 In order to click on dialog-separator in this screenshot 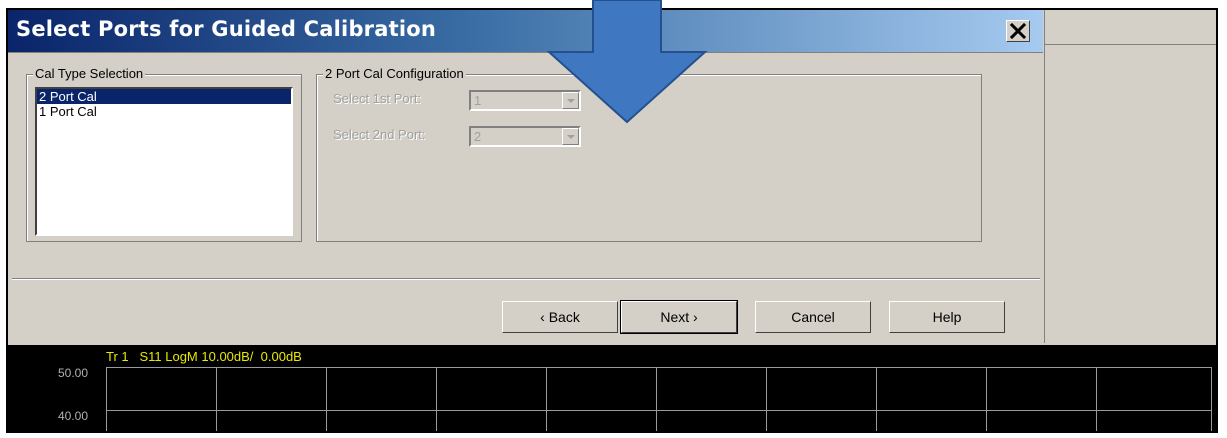, I will do `click(526, 279)`.